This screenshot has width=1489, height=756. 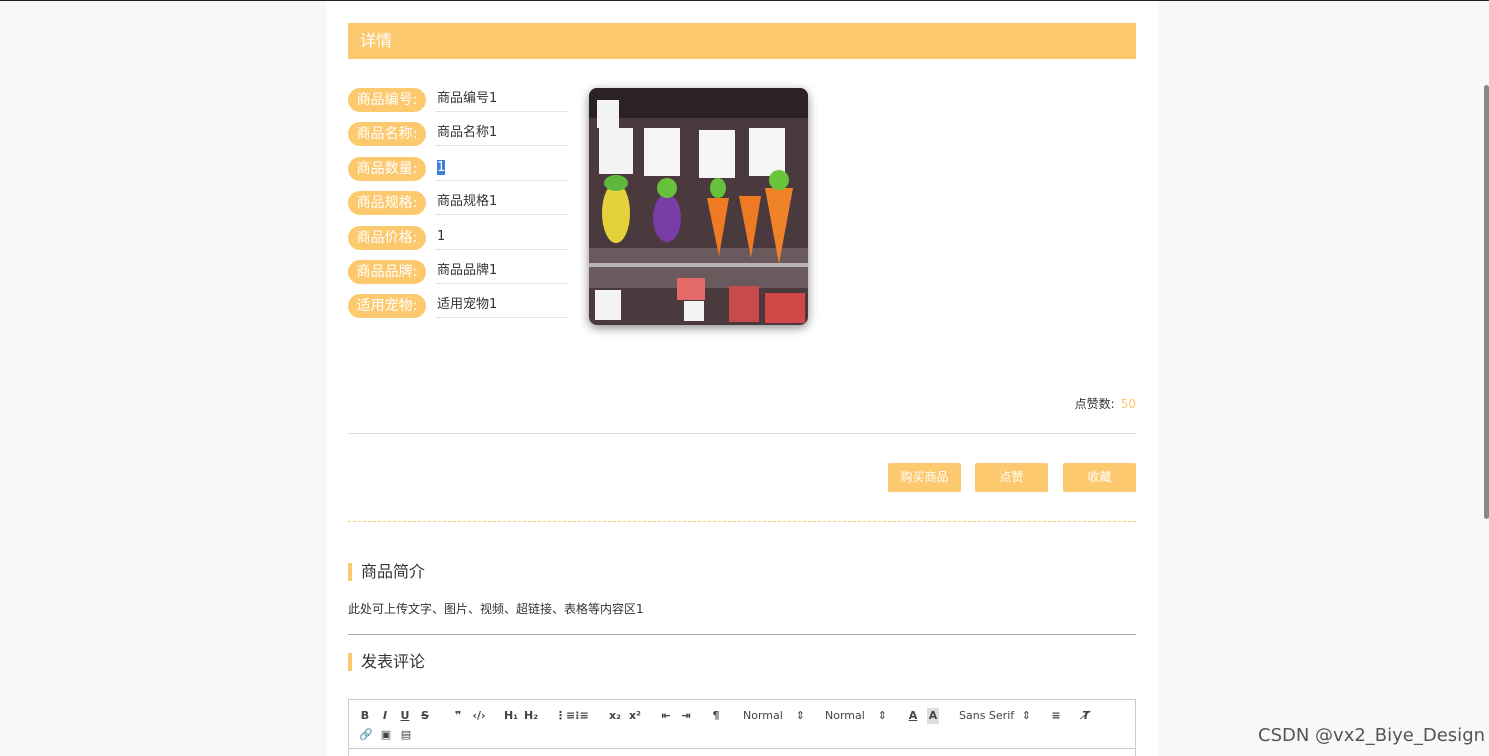 I want to click on header-select: Normal ⇕, so click(x=856, y=716).